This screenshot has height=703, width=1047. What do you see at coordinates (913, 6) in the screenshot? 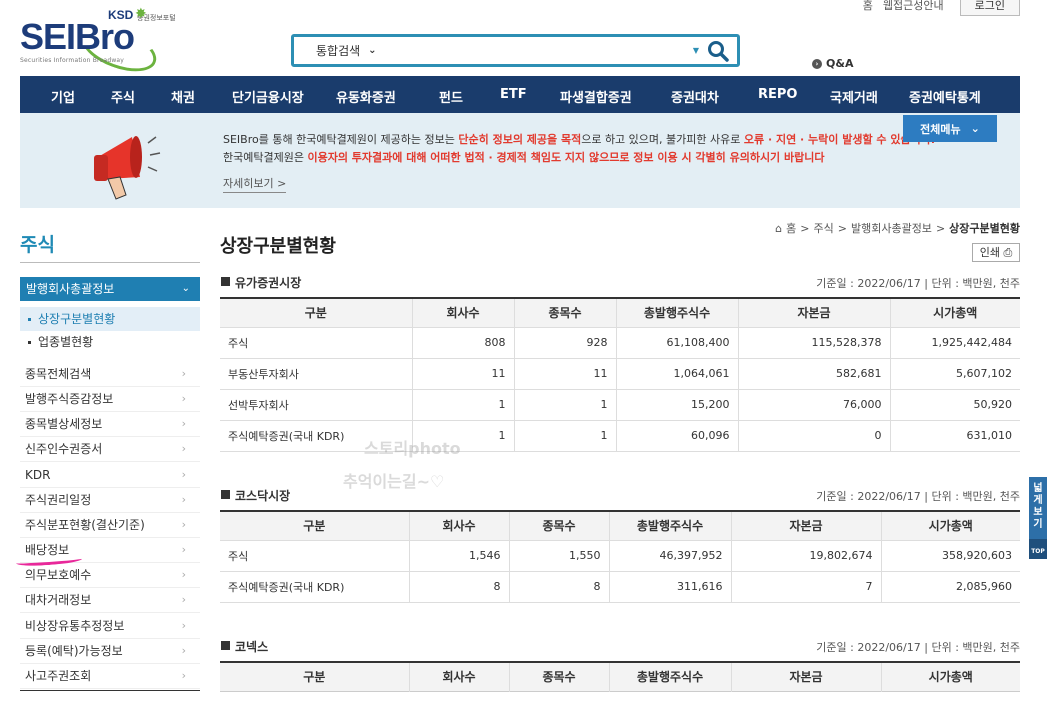
I see `accessibility-link: 웹접근성안내` at bounding box center [913, 6].